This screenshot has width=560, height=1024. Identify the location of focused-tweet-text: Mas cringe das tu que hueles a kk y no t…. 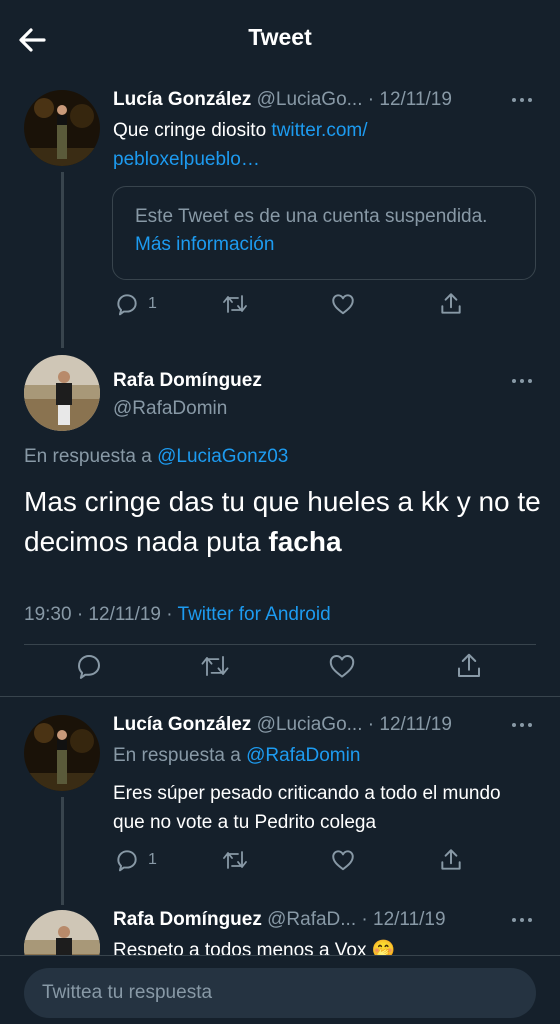
(282, 521).